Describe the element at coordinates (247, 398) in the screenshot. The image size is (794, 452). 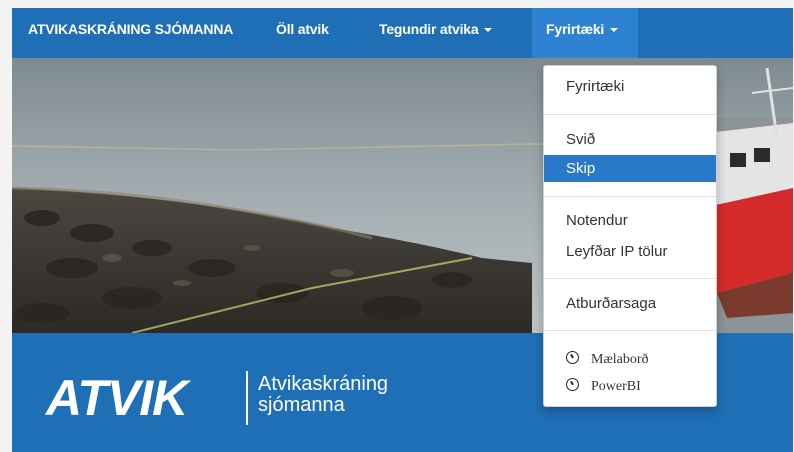
I see `logo-divider` at that location.